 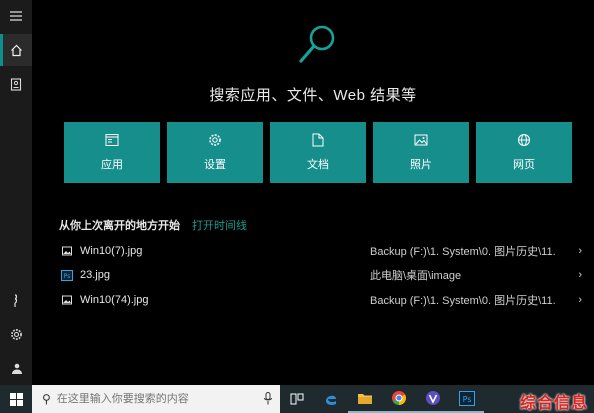 I want to click on recent-file-row: Ps 23.jpg 此电脑\桌面\image ›, so click(x=321, y=275).